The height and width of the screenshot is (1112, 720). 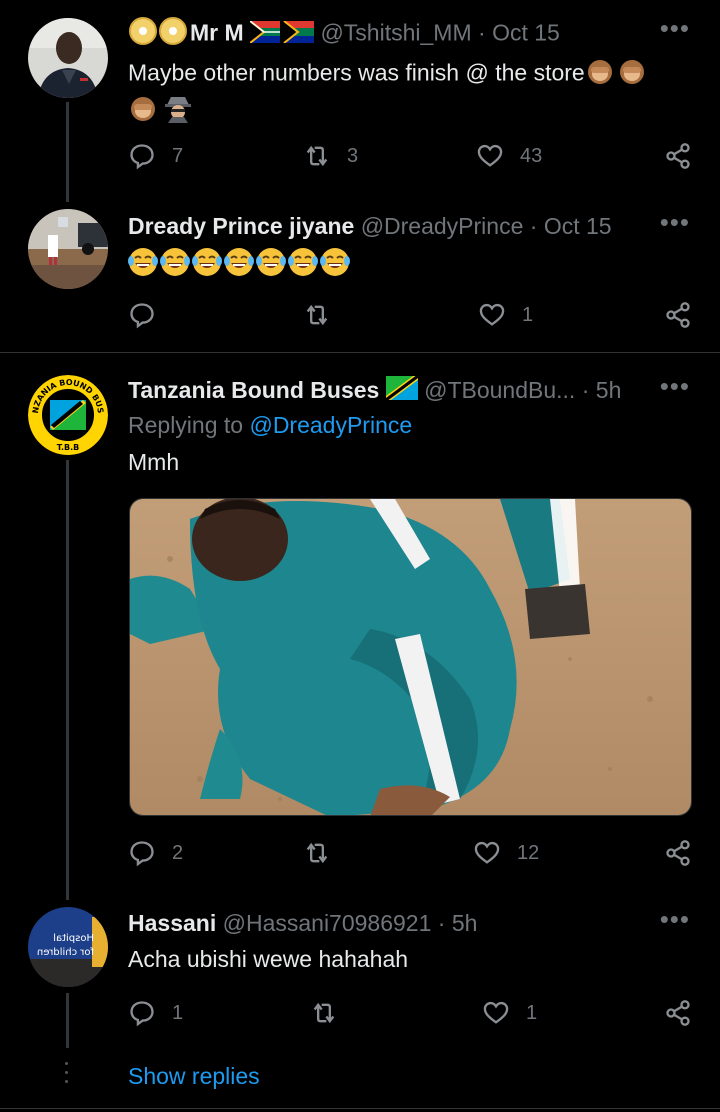 What do you see at coordinates (194, 1076) in the screenshot?
I see `show-replies-link: Show replies` at bounding box center [194, 1076].